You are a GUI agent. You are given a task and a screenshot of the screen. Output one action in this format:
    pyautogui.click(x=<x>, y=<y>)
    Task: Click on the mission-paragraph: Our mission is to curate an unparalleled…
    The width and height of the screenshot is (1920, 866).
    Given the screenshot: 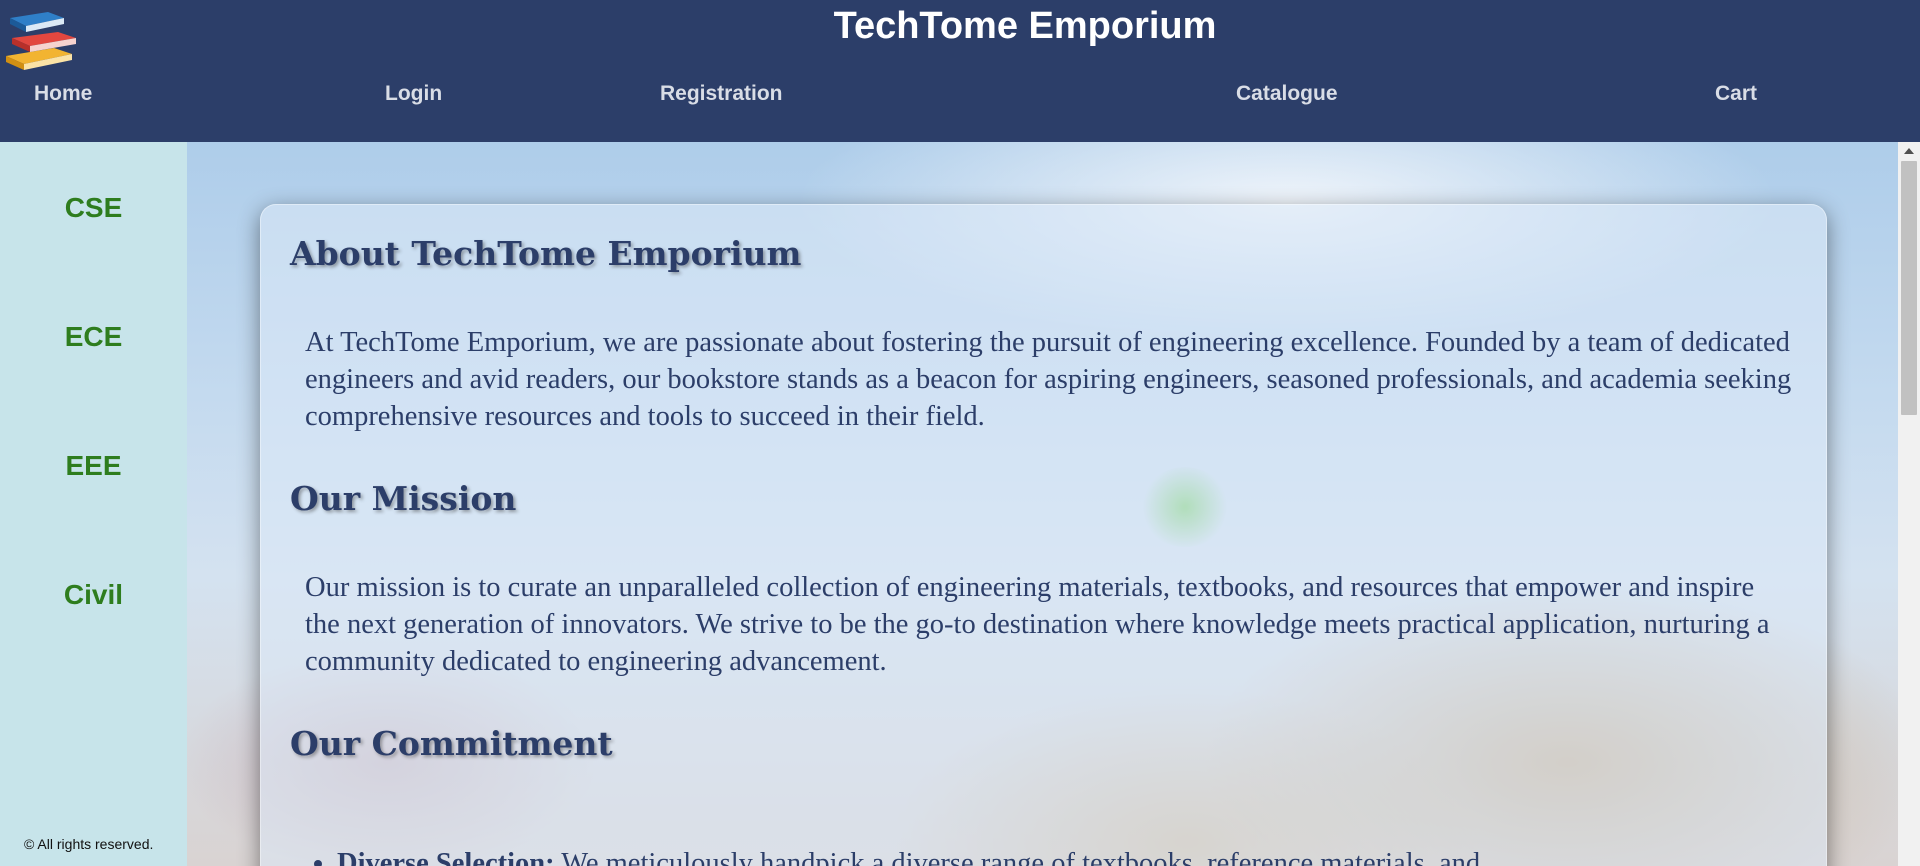 What is the action you would take?
    pyautogui.click(x=1037, y=624)
    